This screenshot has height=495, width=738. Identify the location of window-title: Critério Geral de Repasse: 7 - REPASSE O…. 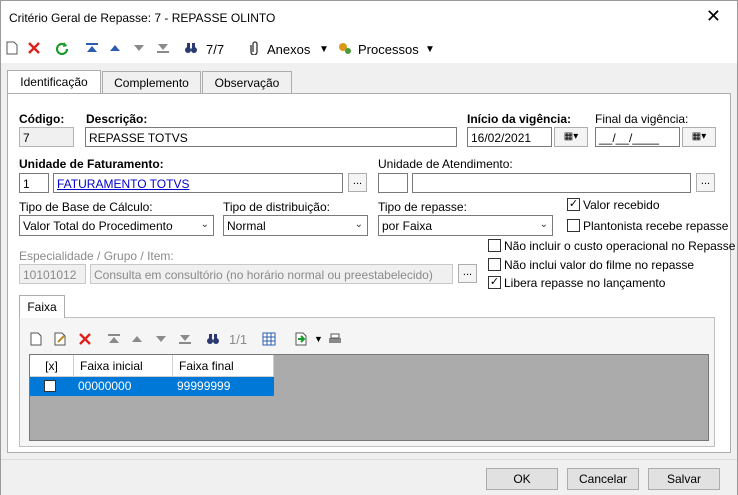
(142, 18).